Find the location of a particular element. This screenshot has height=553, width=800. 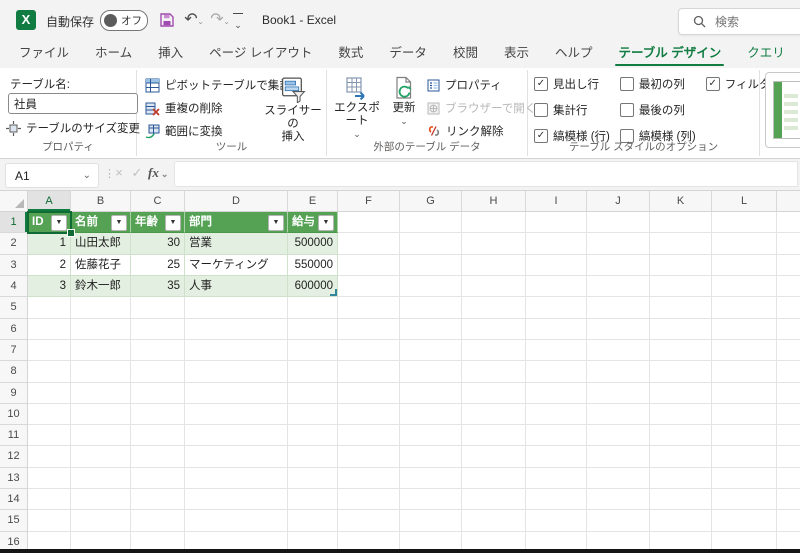

cell-A6 is located at coordinates (49, 329).